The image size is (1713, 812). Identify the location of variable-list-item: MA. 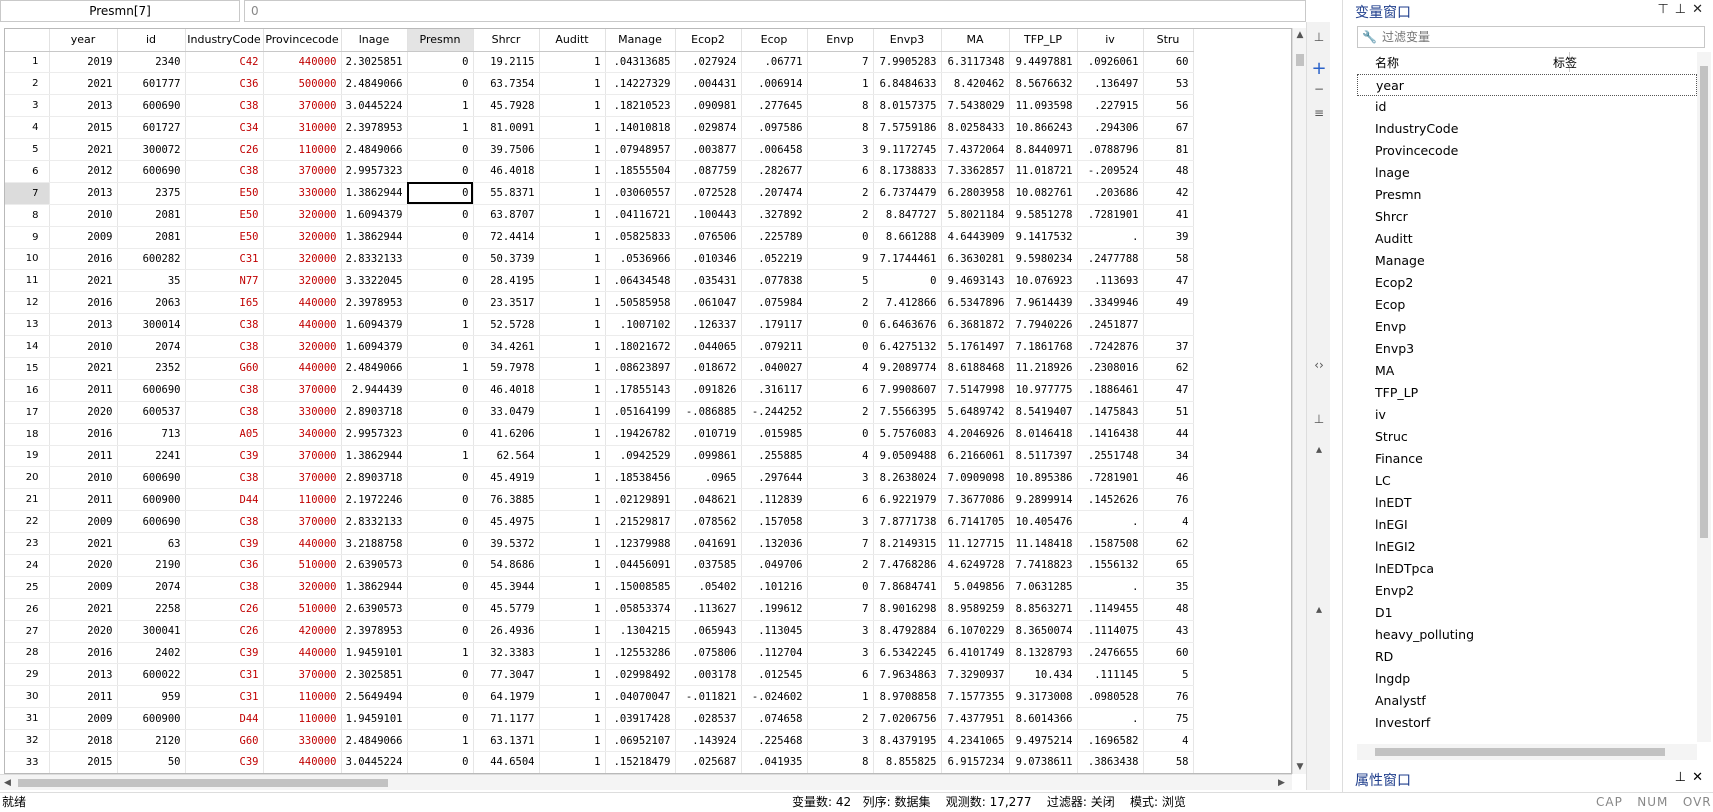
(1527, 371).